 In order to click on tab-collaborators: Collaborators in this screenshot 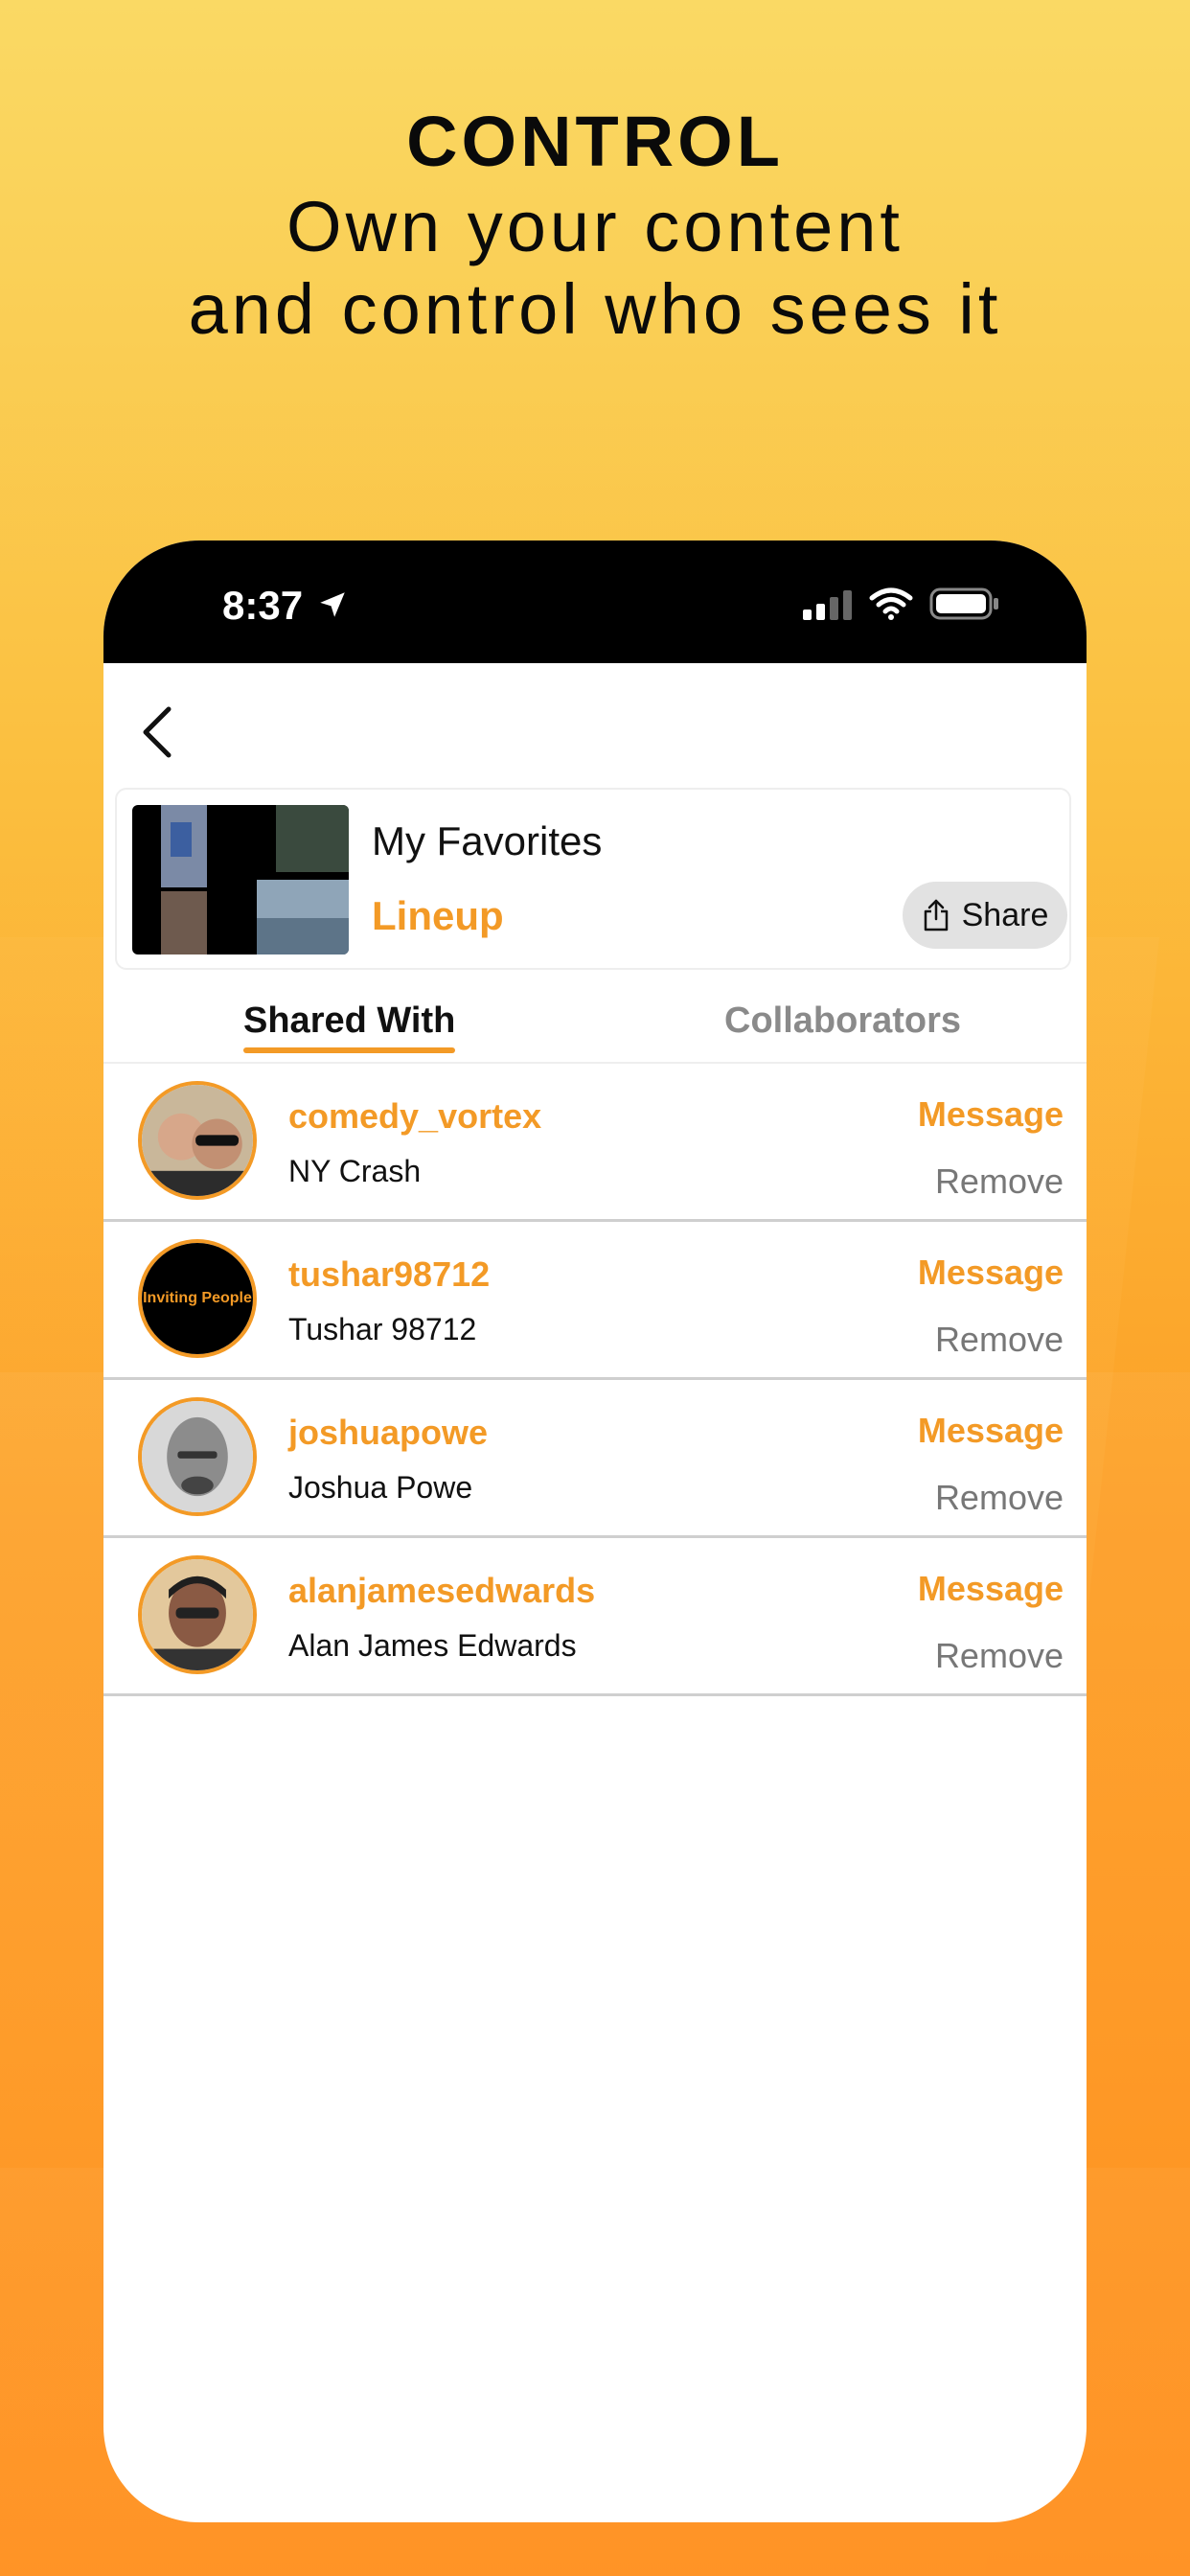, I will do `click(842, 1021)`.